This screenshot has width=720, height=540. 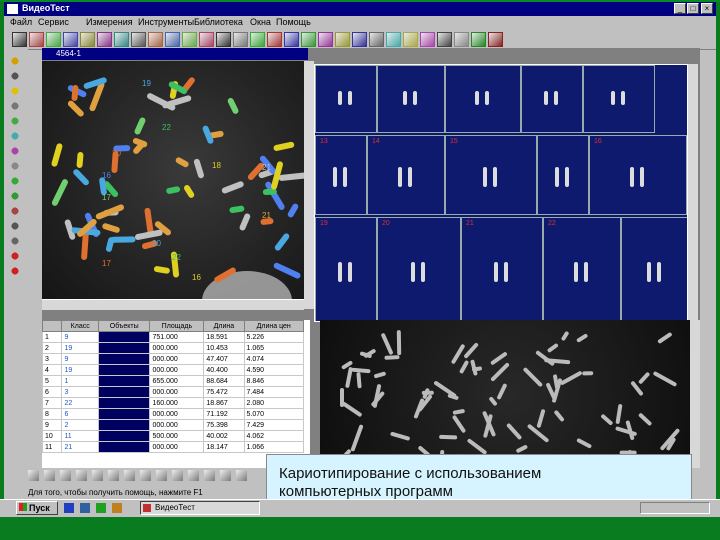 I want to click on karyogram-cell: 20, so click(x=419, y=269).